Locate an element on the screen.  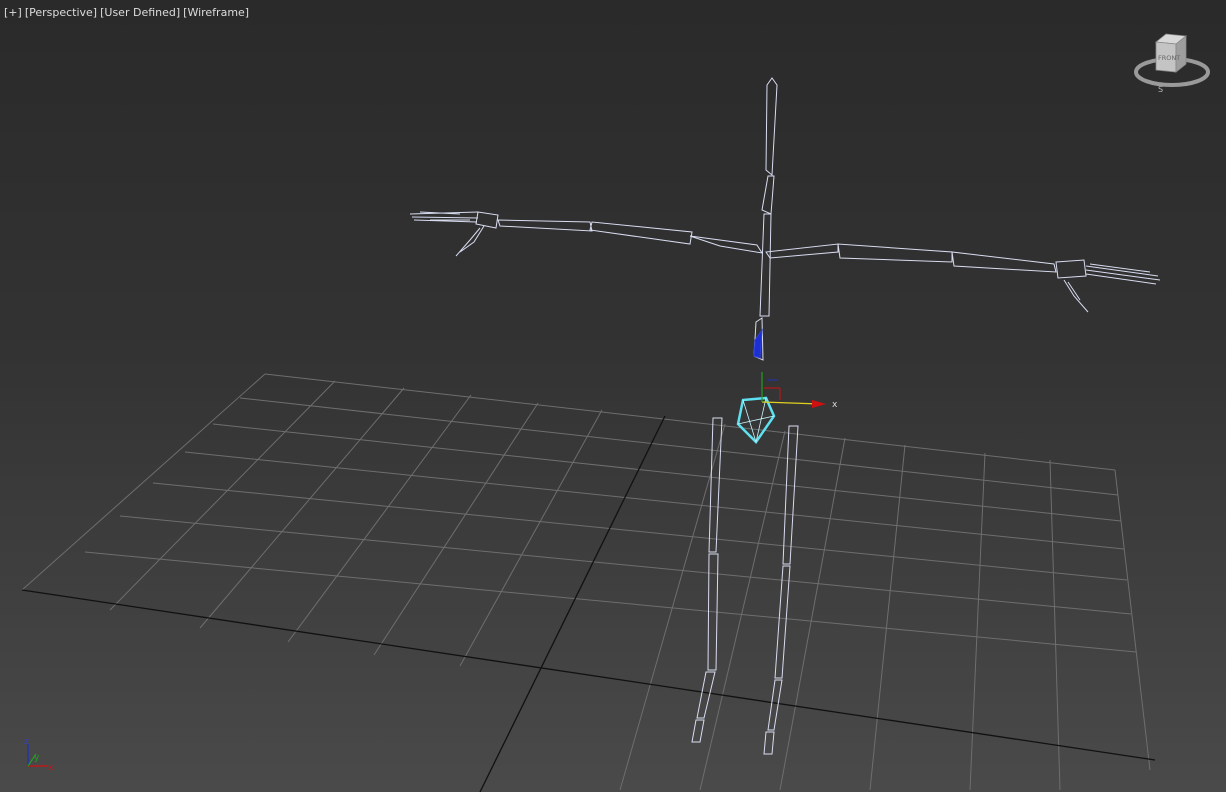
biped-r-forearm is located at coordinates (1004, 262).